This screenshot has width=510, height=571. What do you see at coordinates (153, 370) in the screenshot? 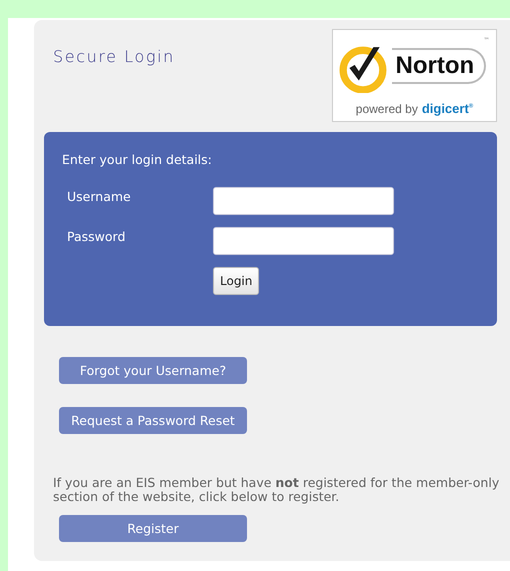
I see `link-button: Forgot your Username?` at bounding box center [153, 370].